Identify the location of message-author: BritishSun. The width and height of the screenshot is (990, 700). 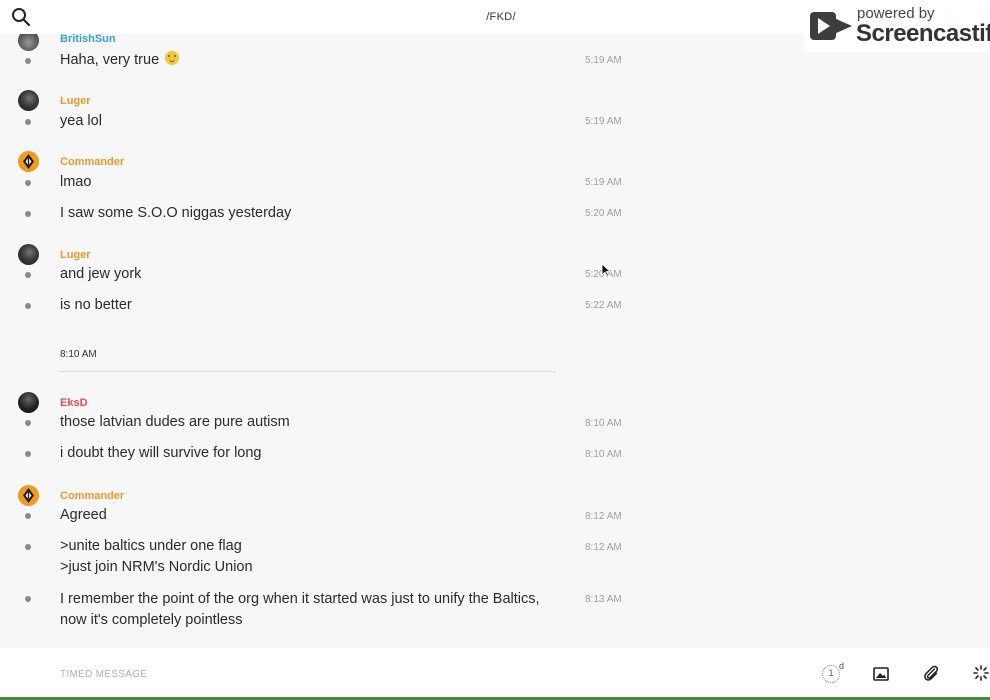
(88, 39).